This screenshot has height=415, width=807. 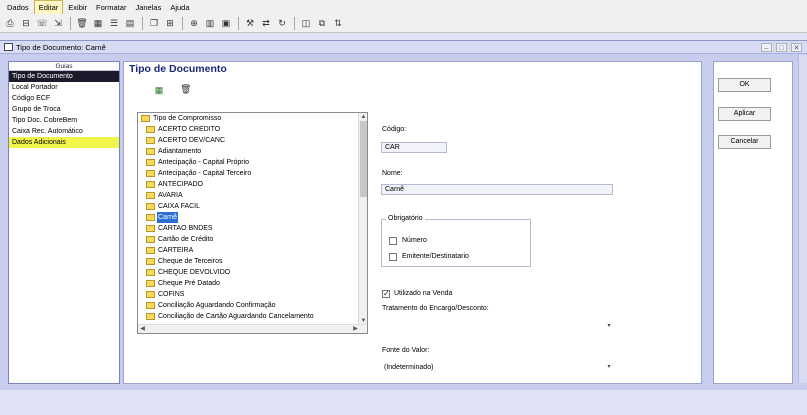 I want to click on ok-button: OK, so click(x=744, y=85).